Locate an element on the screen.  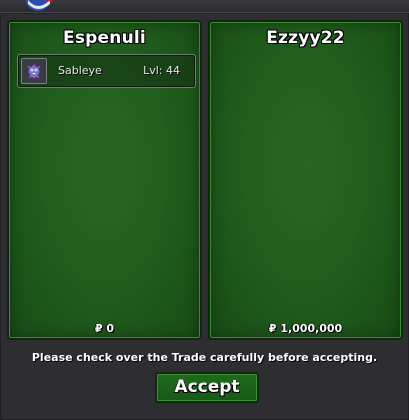
right-player-name: Ezzyy22 is located at coordinates (305, 38).